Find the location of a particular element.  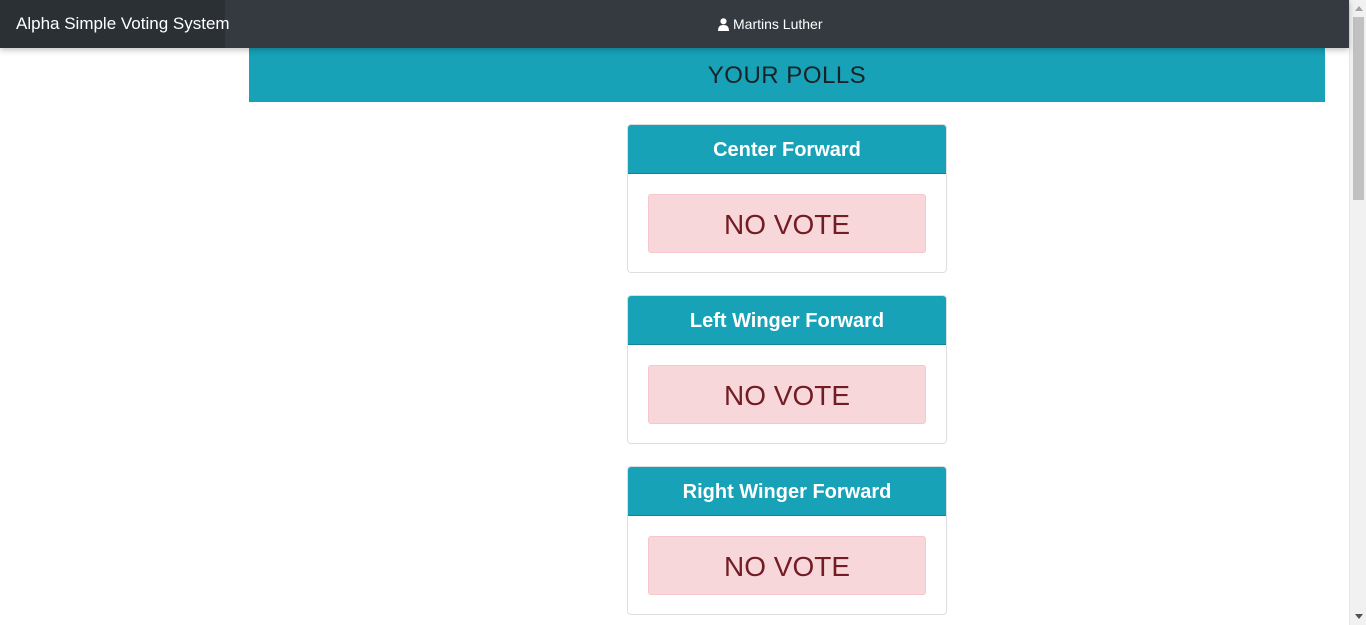

user-icon is located at coordinates (723, 24).